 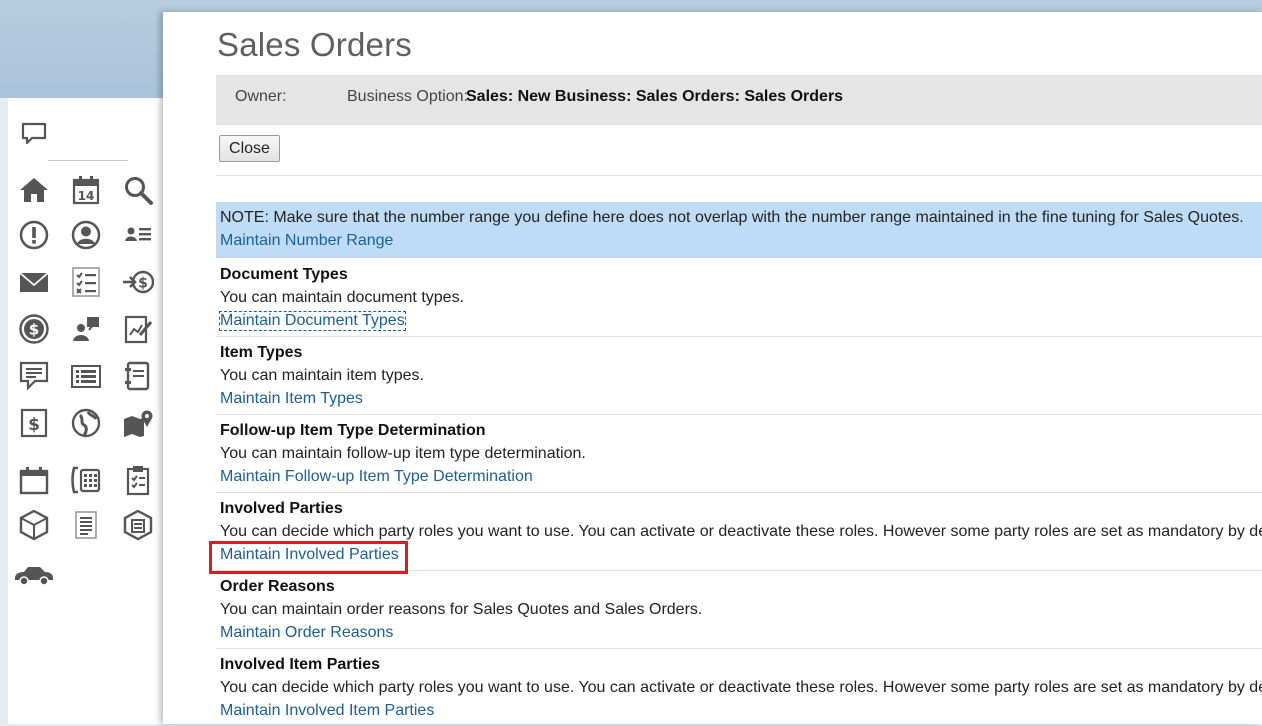 What do you see at coordinates (34, 525) in the screenshot?
I see `product-icon` at bounding box center [34, 525].